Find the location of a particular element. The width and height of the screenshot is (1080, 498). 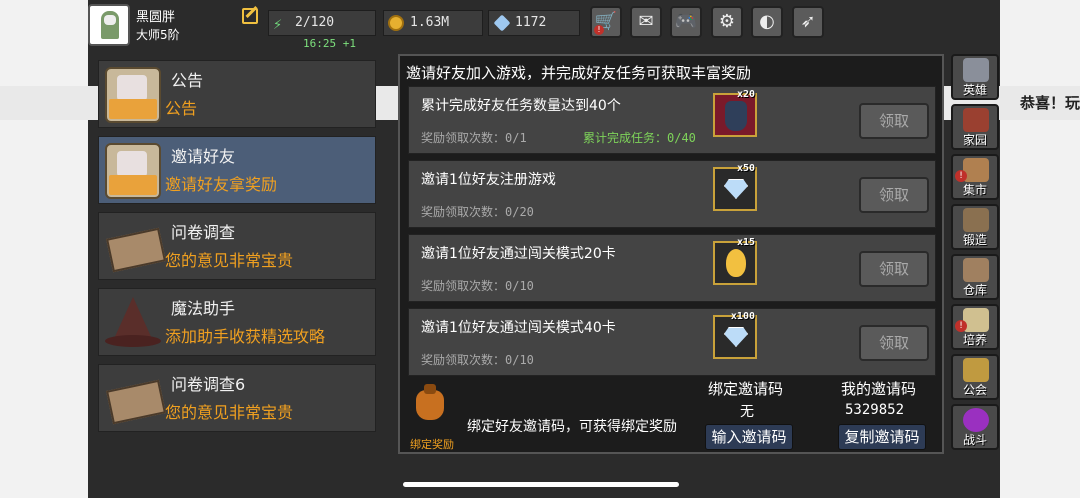

task-title: 邀请1位好友通过闯关模式40卡 is located at coordinates (518, 328).